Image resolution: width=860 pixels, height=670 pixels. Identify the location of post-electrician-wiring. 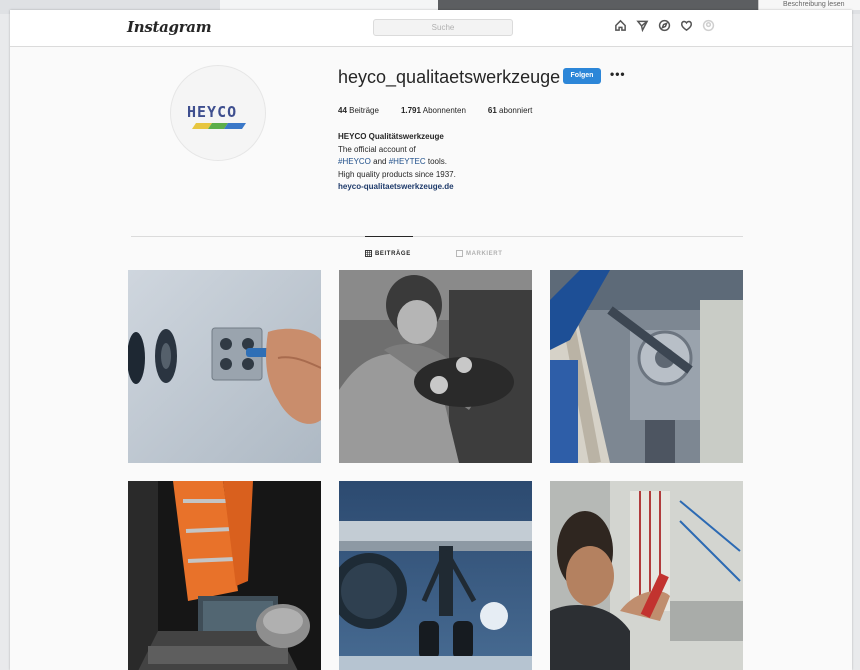
(646, 575).